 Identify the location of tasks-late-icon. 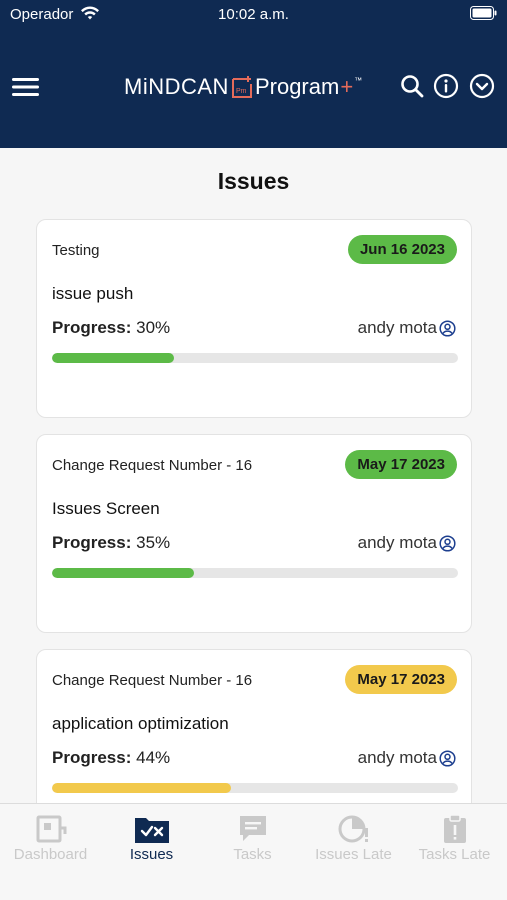
(454, 828).